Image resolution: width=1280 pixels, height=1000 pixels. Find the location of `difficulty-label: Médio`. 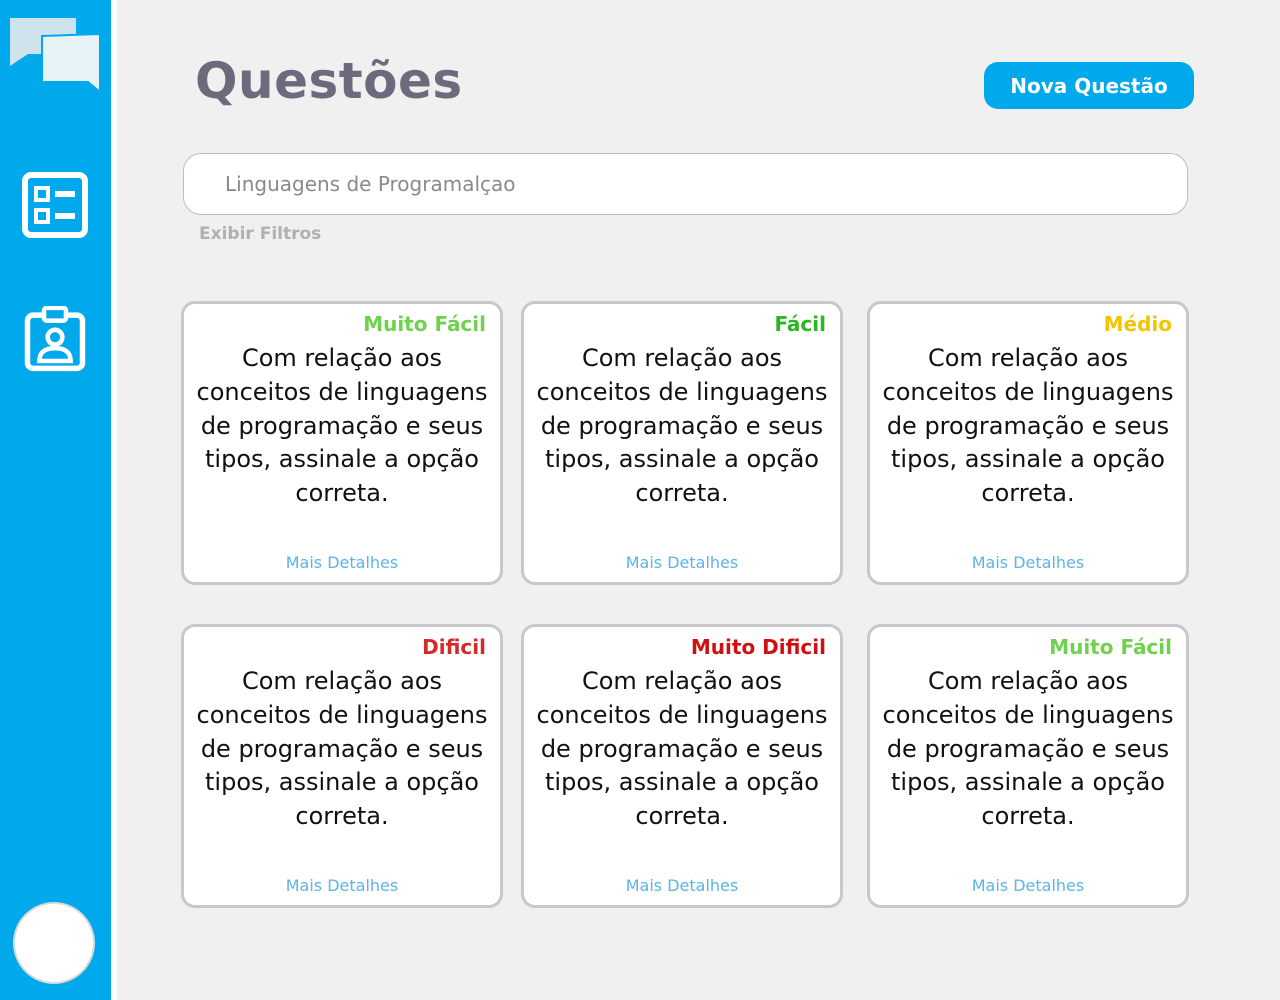

difficulty-label: Médio is located at coordinates (1137, 324).